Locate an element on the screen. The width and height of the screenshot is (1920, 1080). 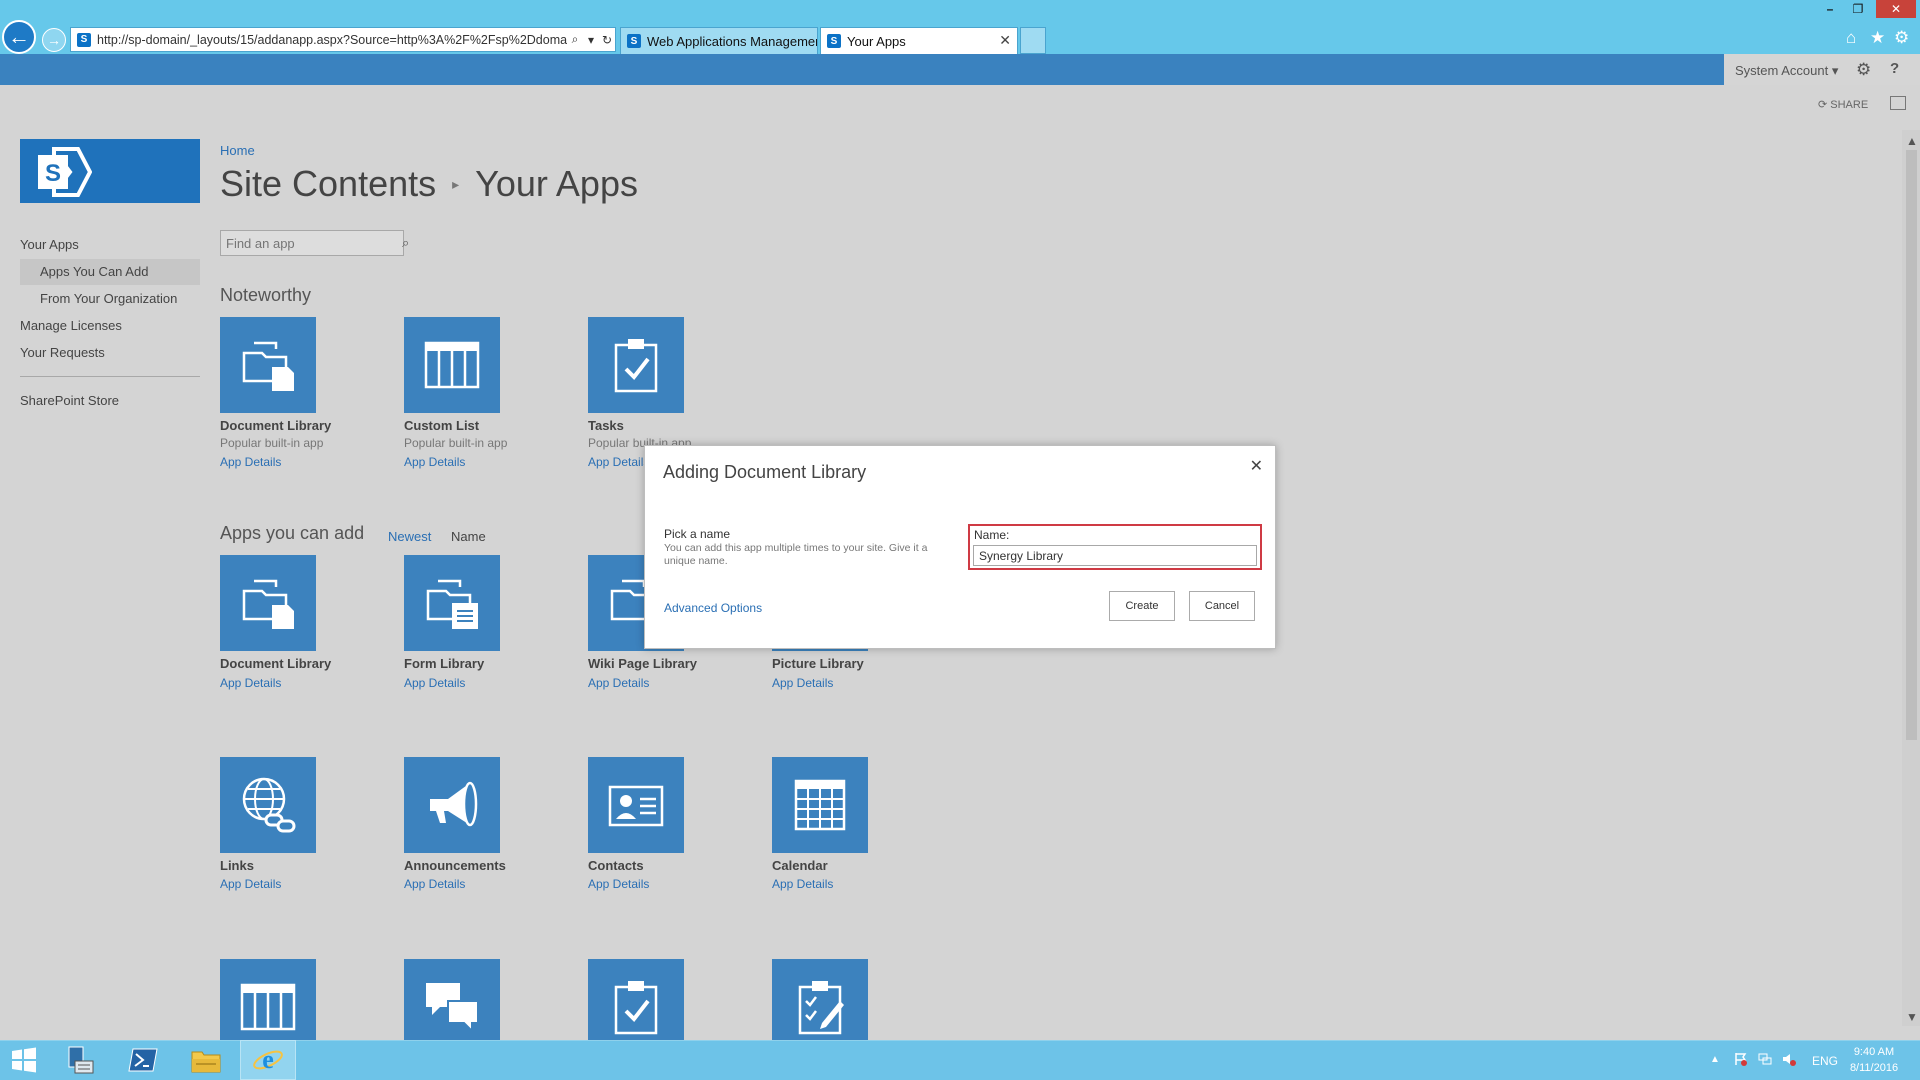
dropdown-icon: ▾ is located at coordinates (591, 40).